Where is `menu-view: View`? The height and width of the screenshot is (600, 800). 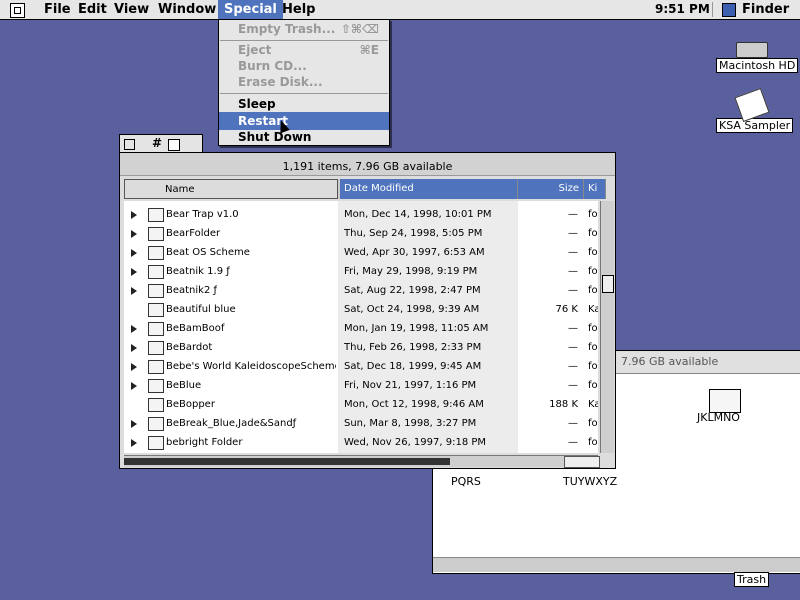
menu-view: View is located at coordinates (131, 9).